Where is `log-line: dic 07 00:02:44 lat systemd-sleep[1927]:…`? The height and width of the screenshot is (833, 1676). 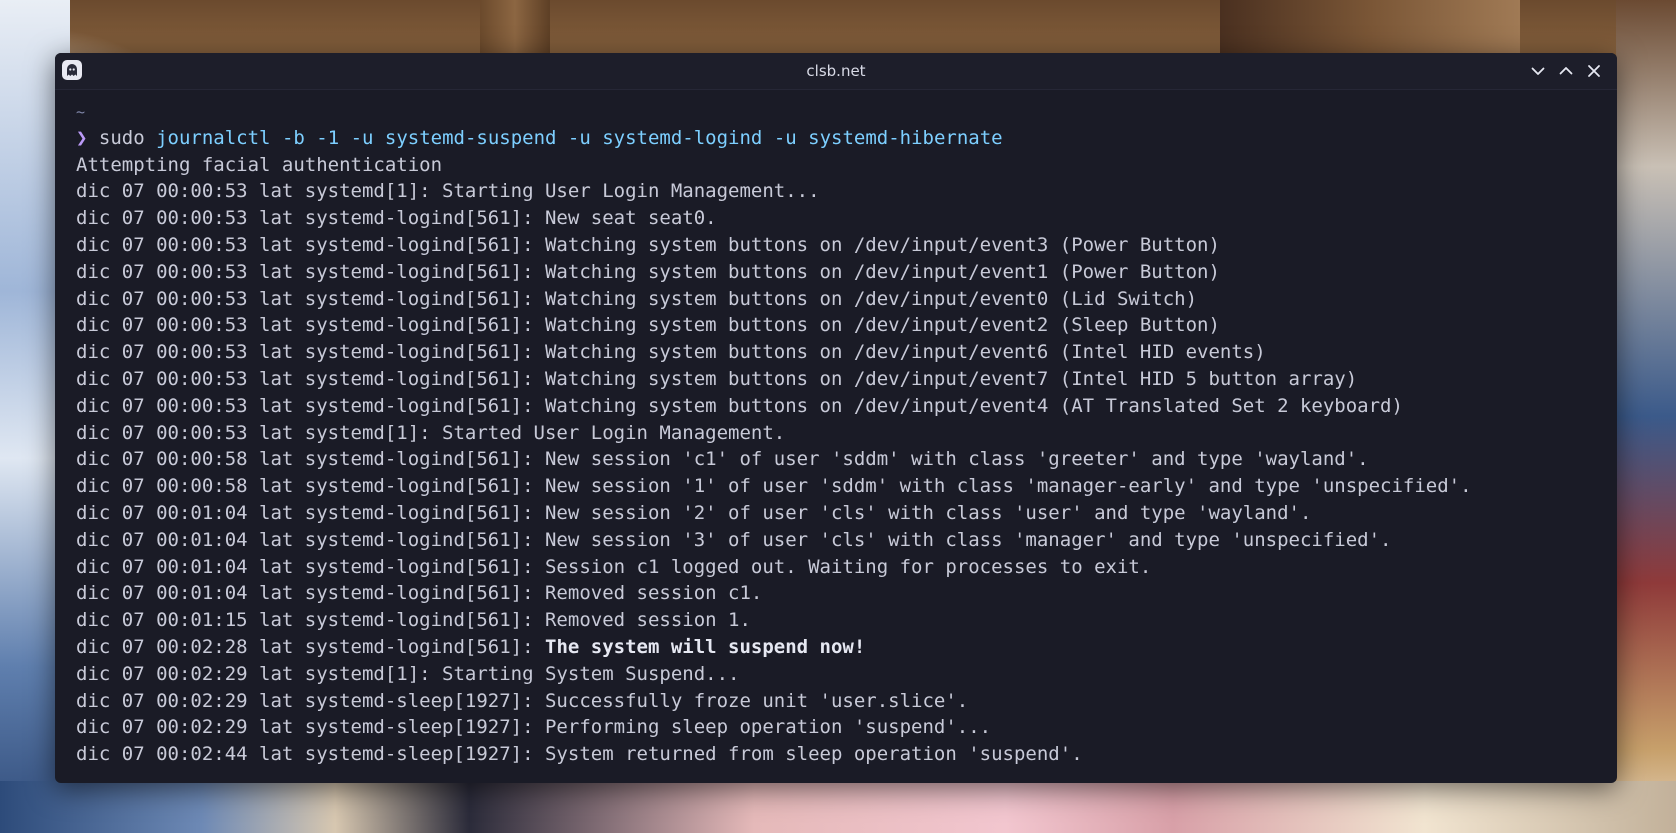
log-line: dic 07 00:02:44 lat systemd-sleep[1927]:… is located at coordinates (579, 754).